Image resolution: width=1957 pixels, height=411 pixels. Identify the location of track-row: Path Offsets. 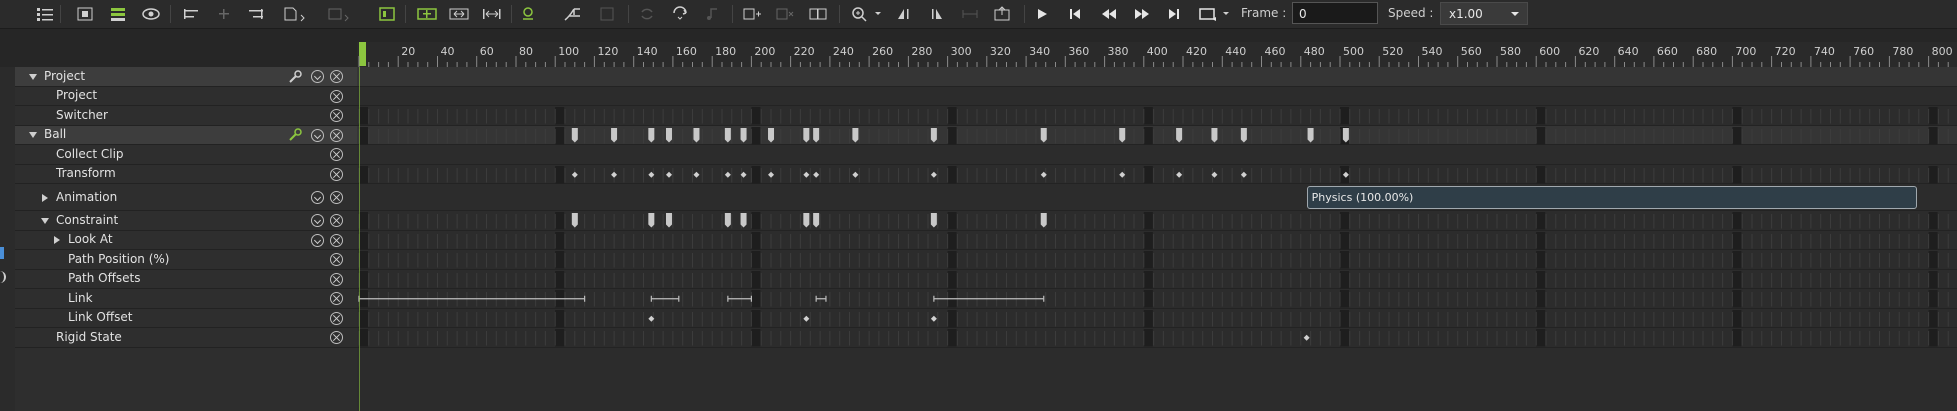
(186, 279).